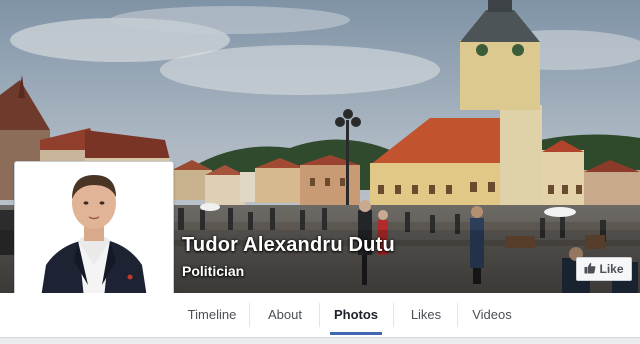 This screenshot has width=640, height=344. What do you see at coordinates (285, 315) in the screenshot?
I see `tab-about: About` at bounding box center [285, 315].